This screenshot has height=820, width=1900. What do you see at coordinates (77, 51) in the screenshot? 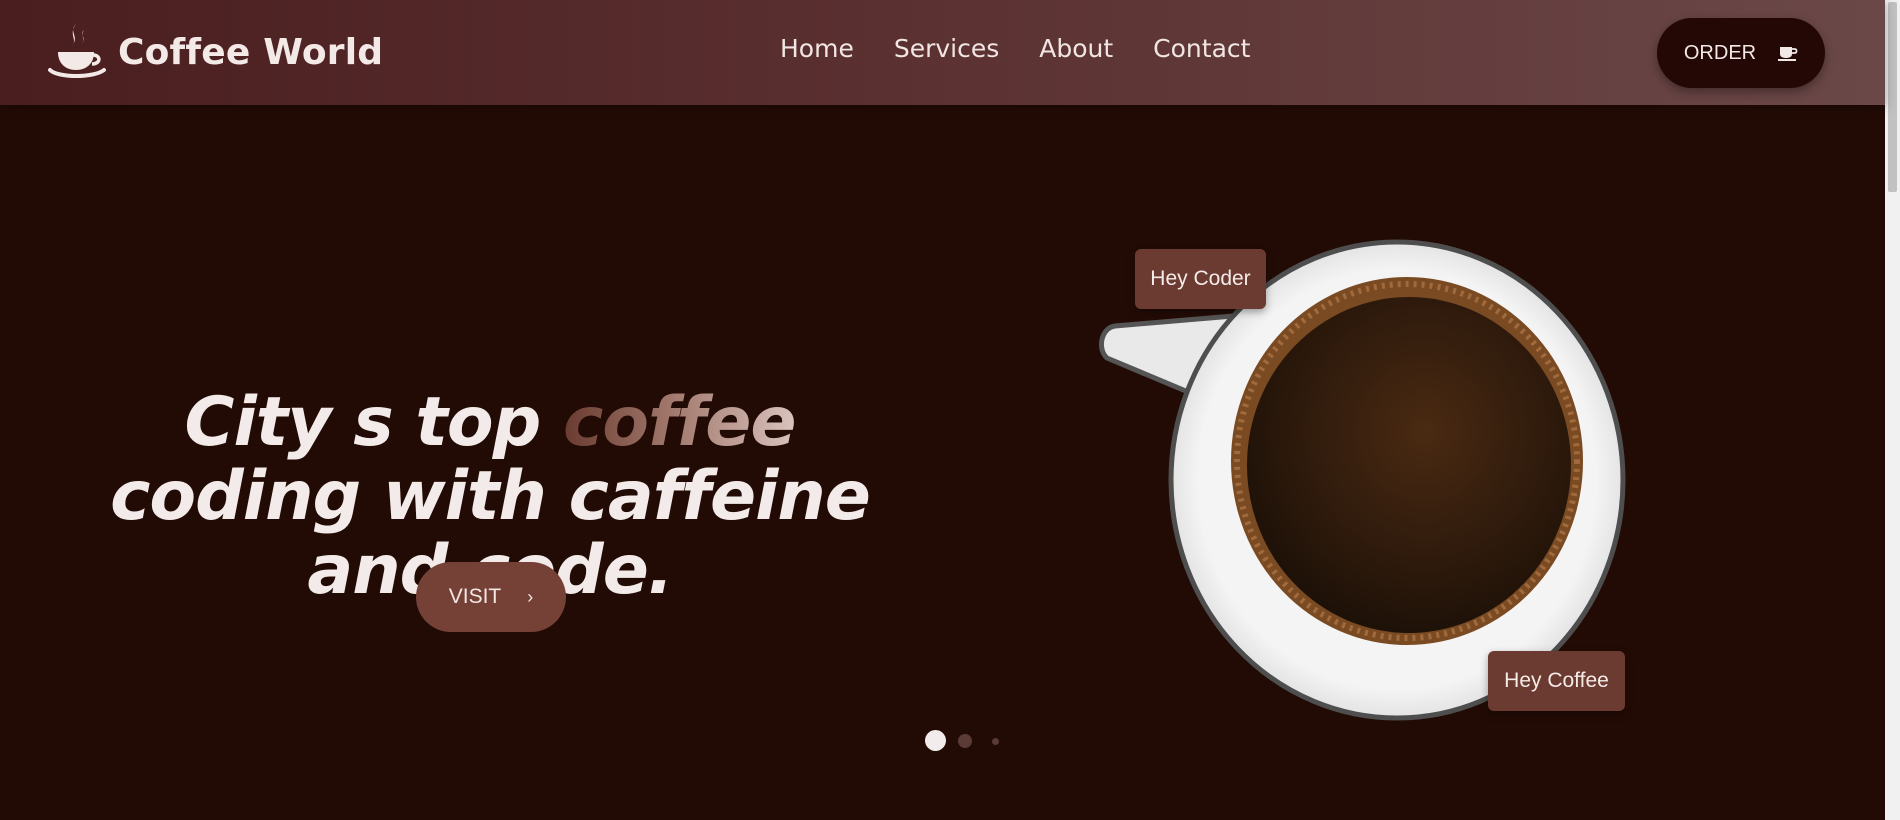
I see `coffee-steam-icon` at bounding box center [77, 51].